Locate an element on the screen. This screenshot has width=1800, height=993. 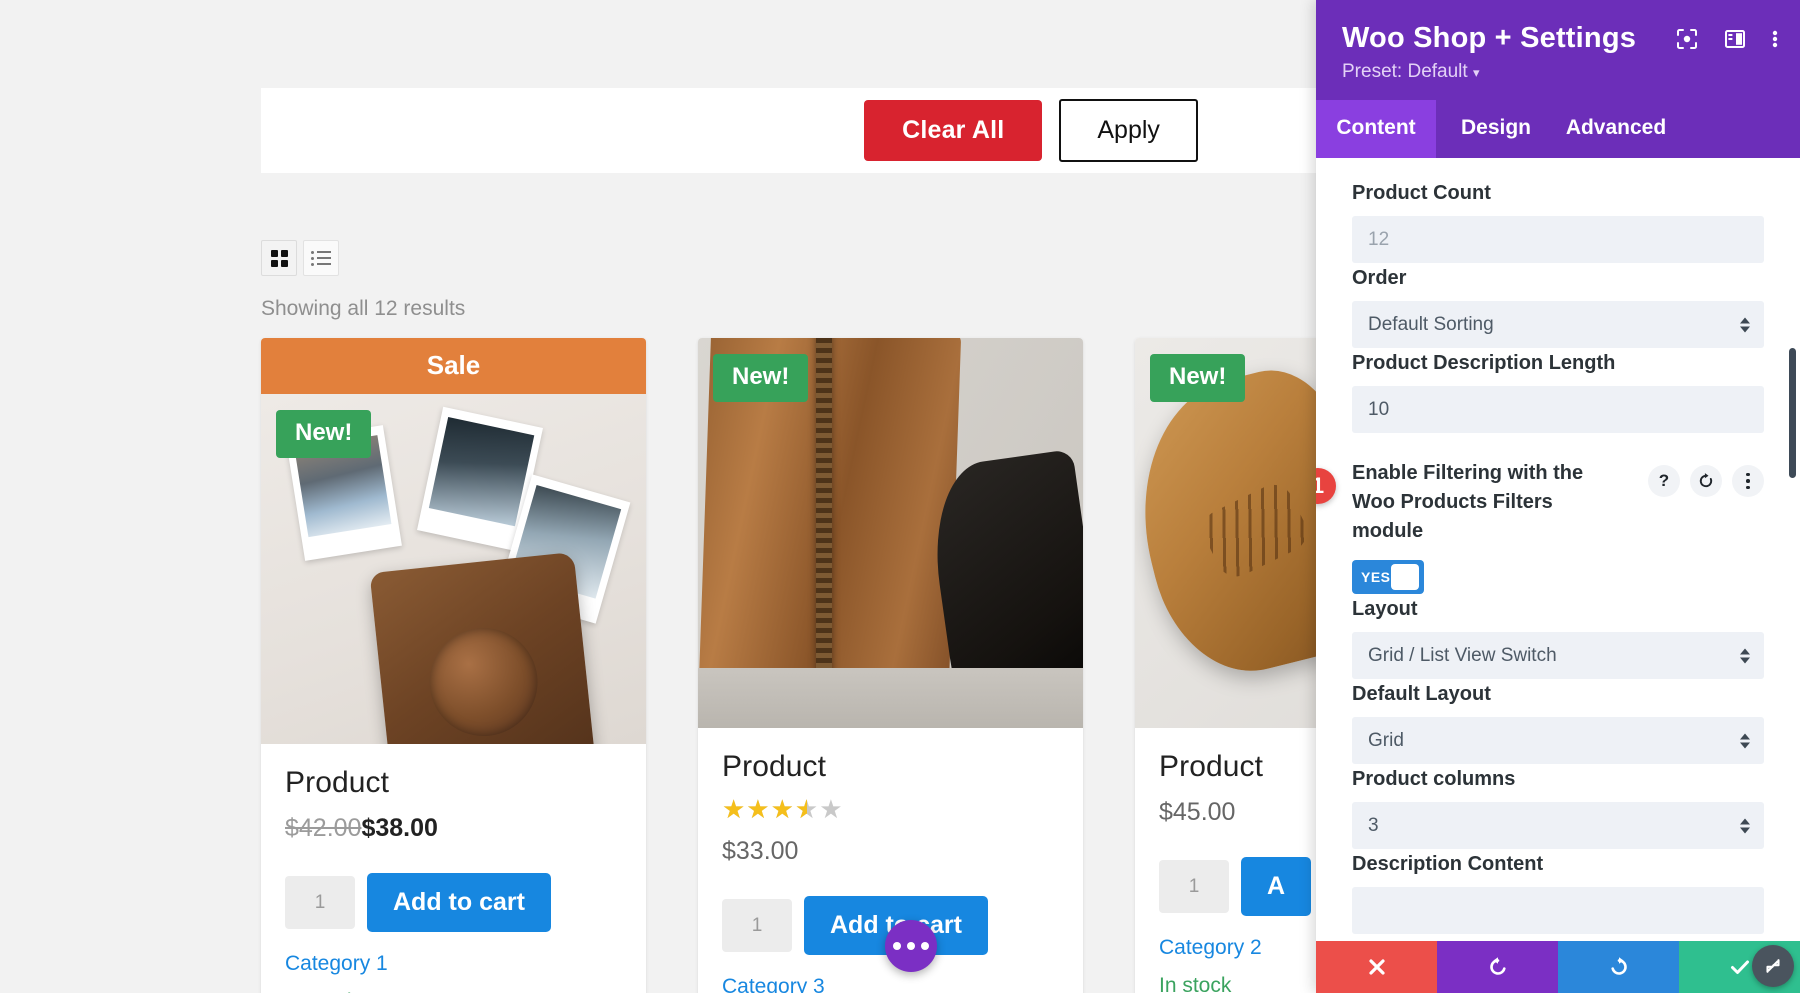
rating-stars: ★★★★★ ★★★★★ is located at coordinates (783, 809).